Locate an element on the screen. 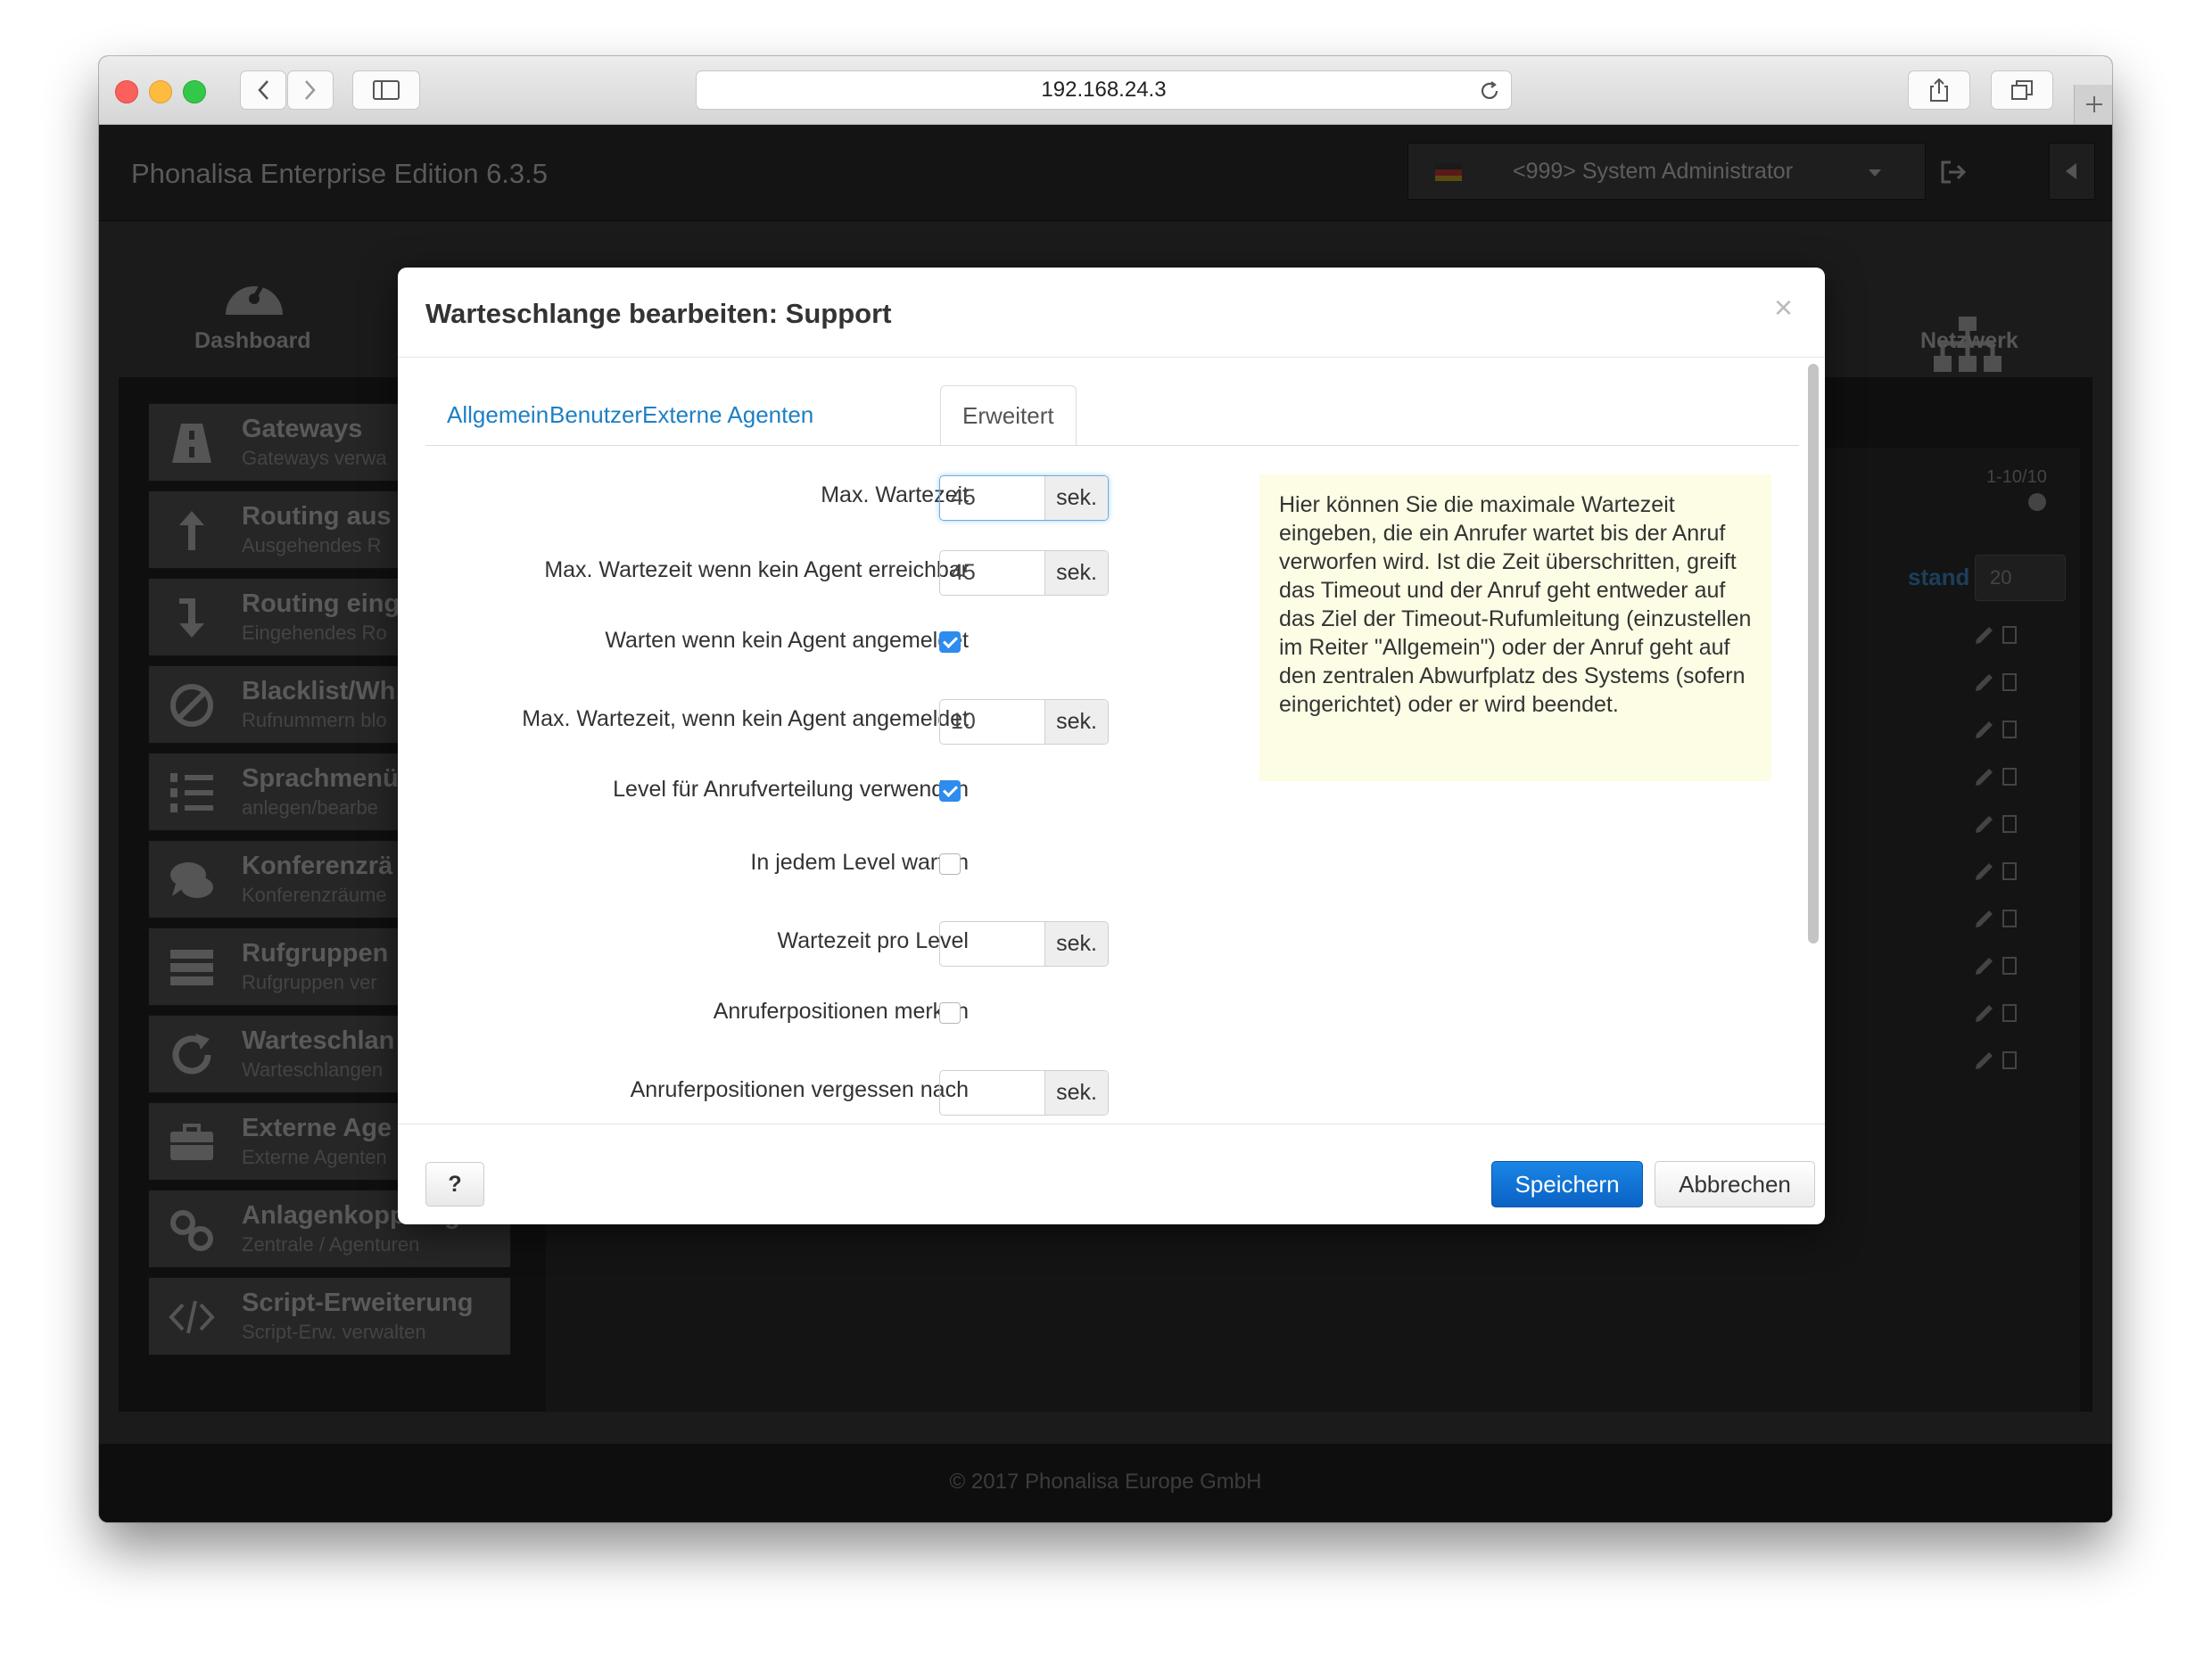 This screenshot has height=1664, width=2212. use-levels-checkbox is located at coordinates (950, 791).